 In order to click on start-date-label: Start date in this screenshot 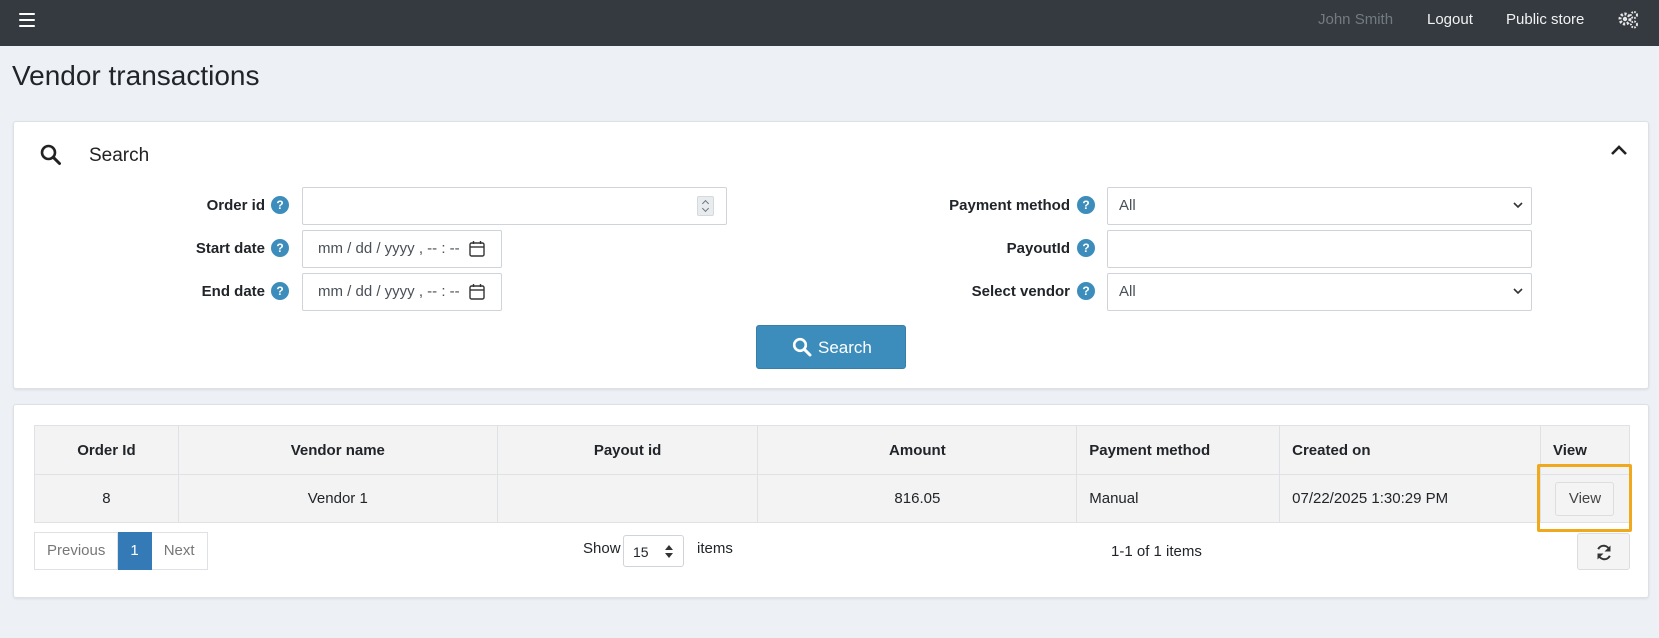, I will do `click(230, 248)`.